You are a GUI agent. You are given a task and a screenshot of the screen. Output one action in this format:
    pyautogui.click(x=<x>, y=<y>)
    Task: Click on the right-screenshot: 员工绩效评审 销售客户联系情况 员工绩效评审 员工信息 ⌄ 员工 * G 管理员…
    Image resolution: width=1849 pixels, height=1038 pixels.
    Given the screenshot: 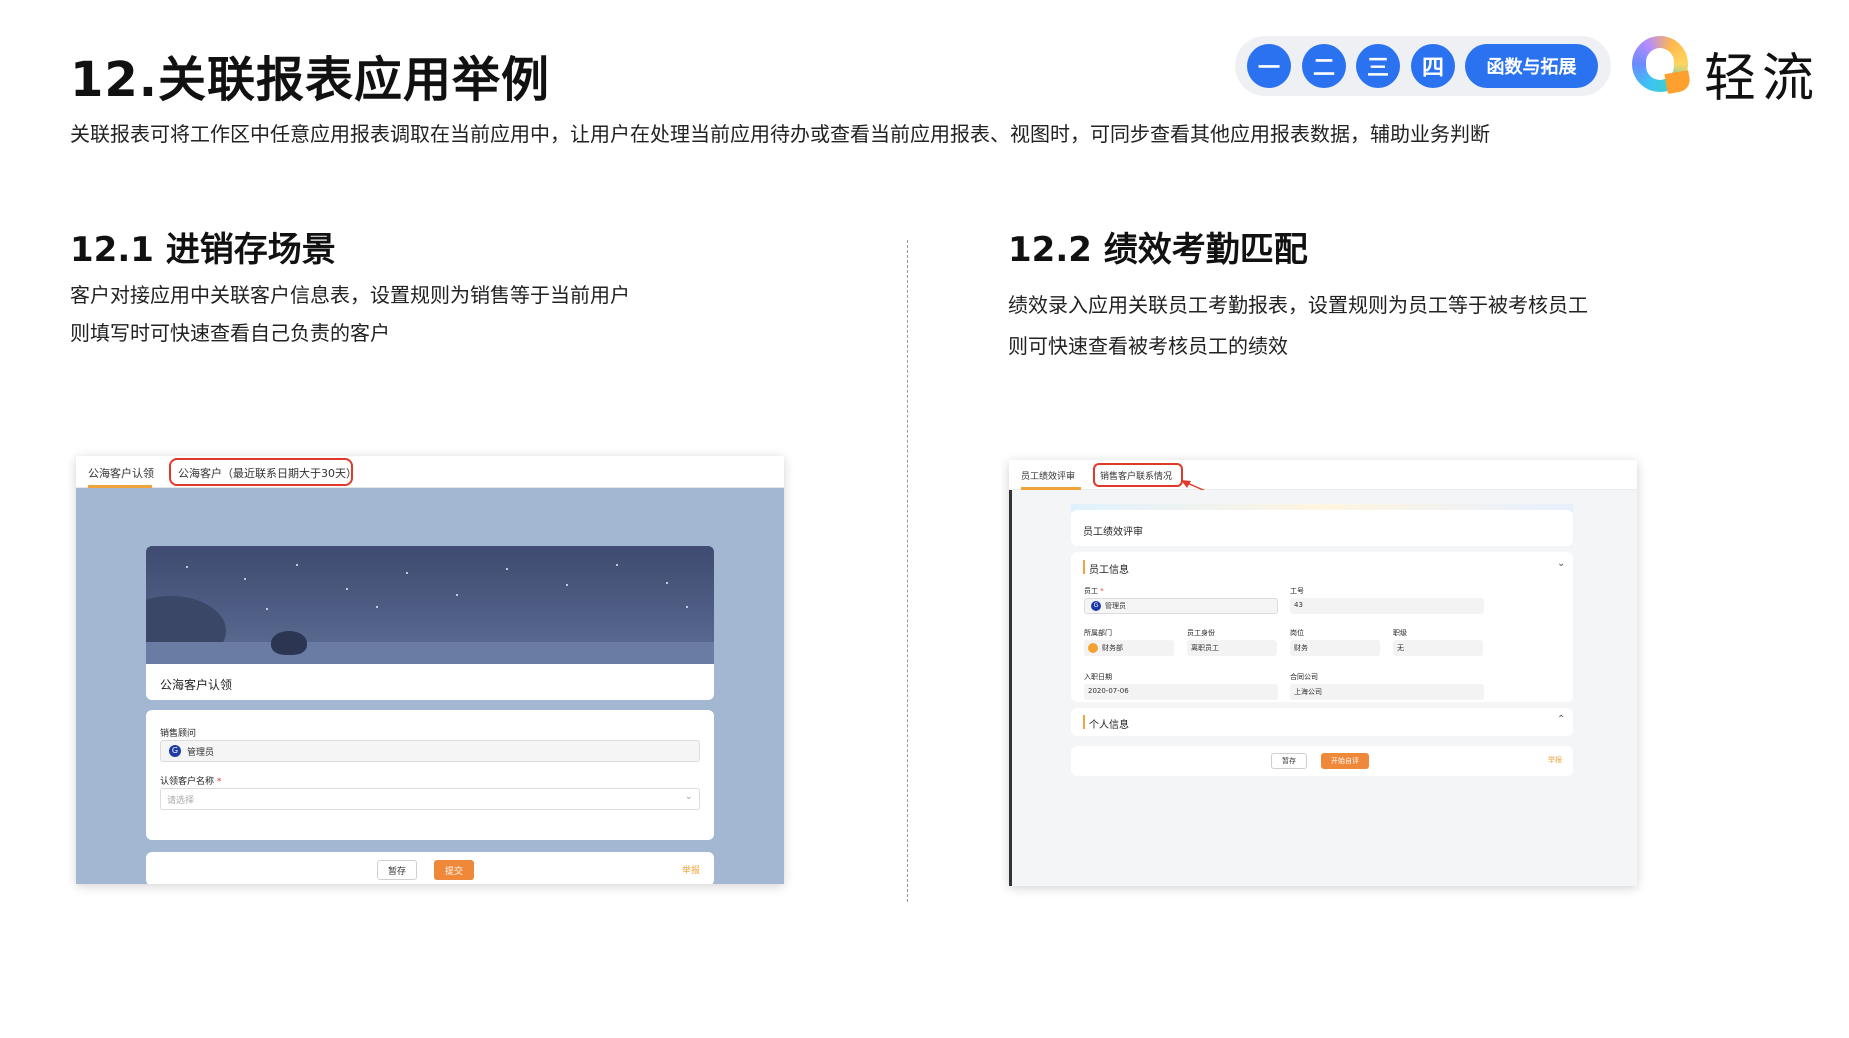 What is the action you would take?
    pyautogui.click(x=1323, y=673)
    